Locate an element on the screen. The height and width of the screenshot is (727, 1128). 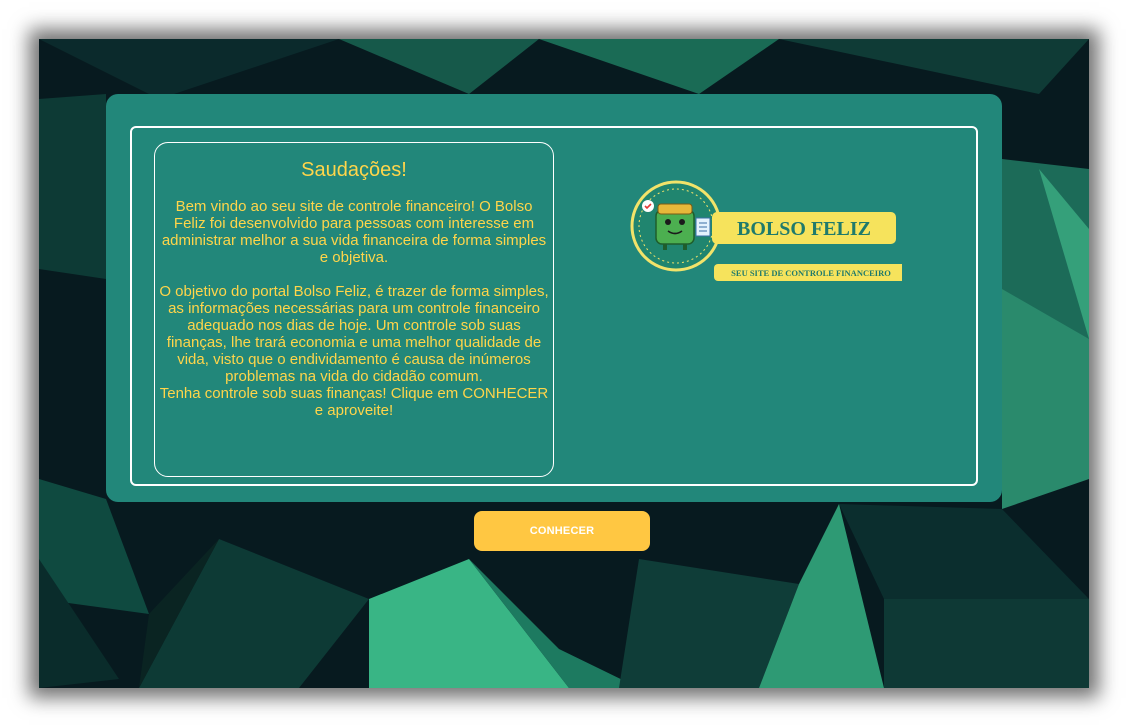
conhecer-button: CONHECER is located at coordinates (562, 531).